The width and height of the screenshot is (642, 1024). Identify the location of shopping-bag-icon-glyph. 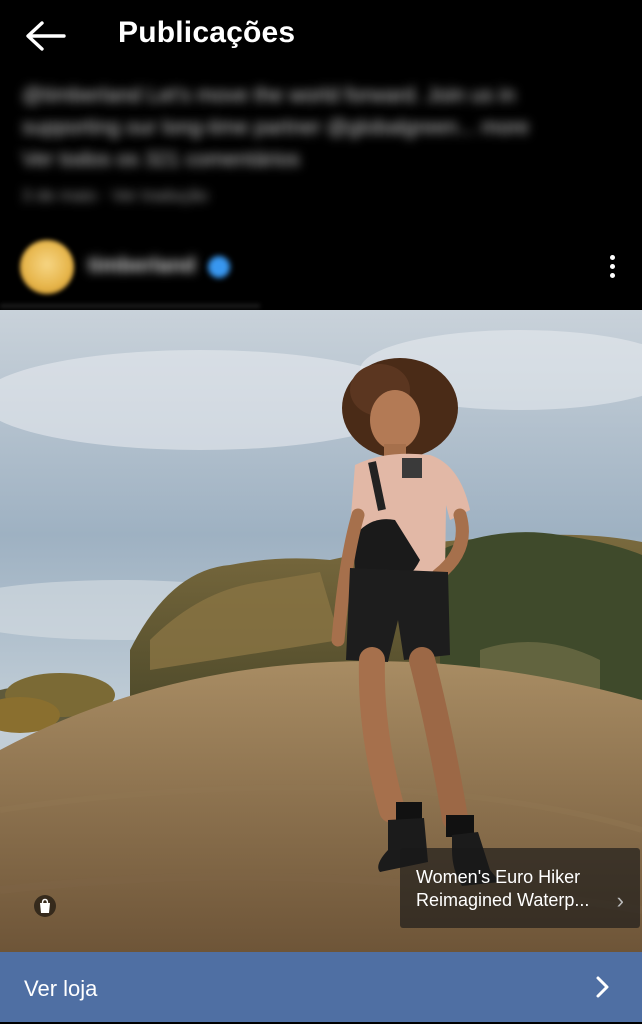
(45, 905).